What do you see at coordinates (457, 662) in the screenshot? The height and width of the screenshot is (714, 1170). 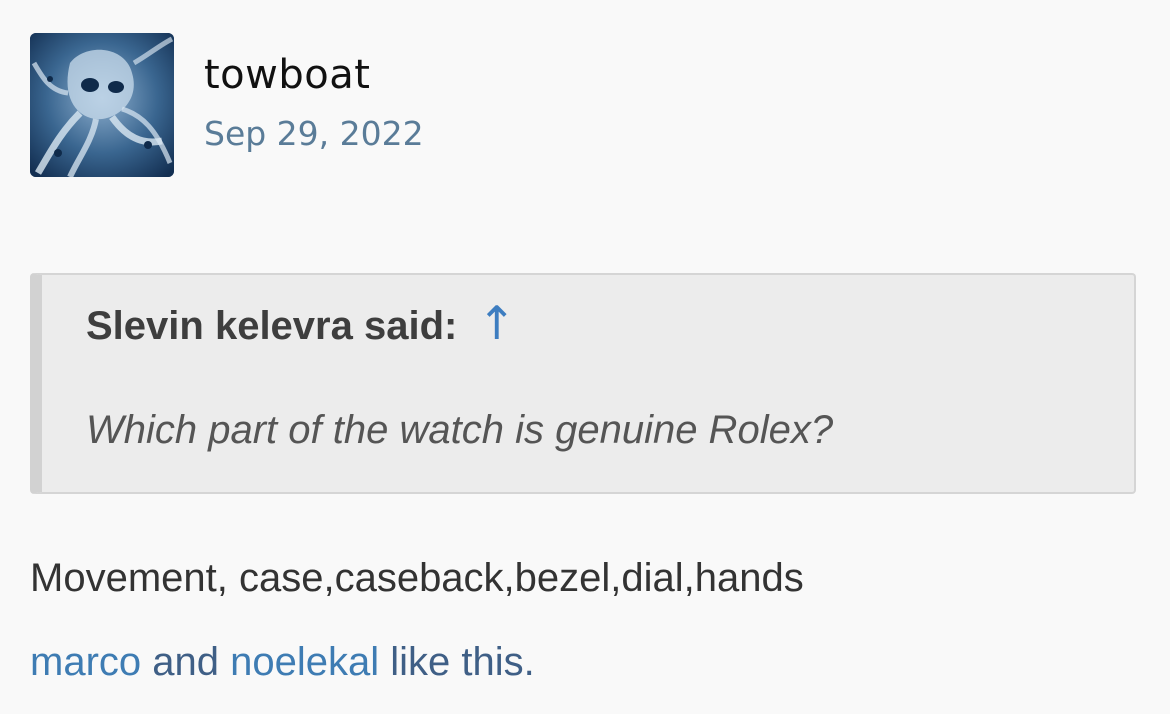 I see `likes-suffix: like this.` at bounding box center [457, 662].